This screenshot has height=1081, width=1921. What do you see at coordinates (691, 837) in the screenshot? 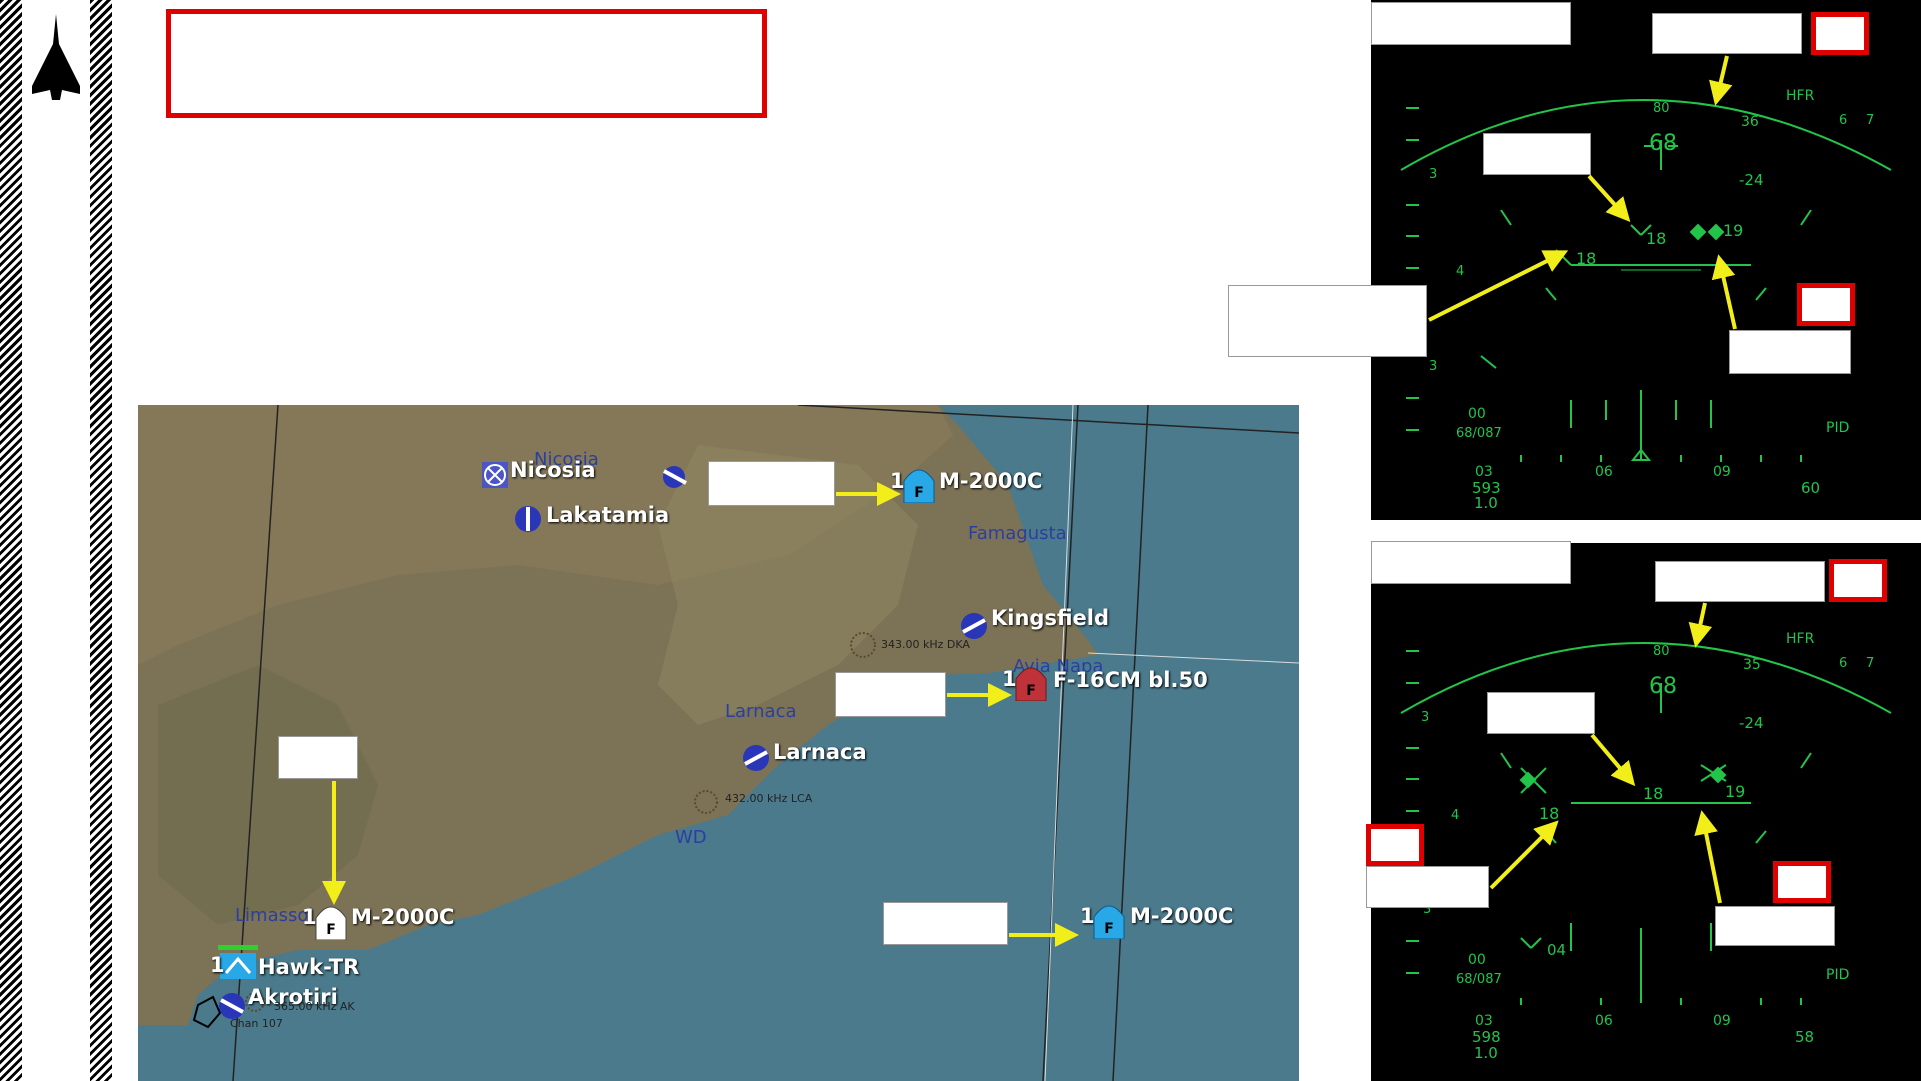
I see `place-wd: WD` at bounding box center [691, 837].